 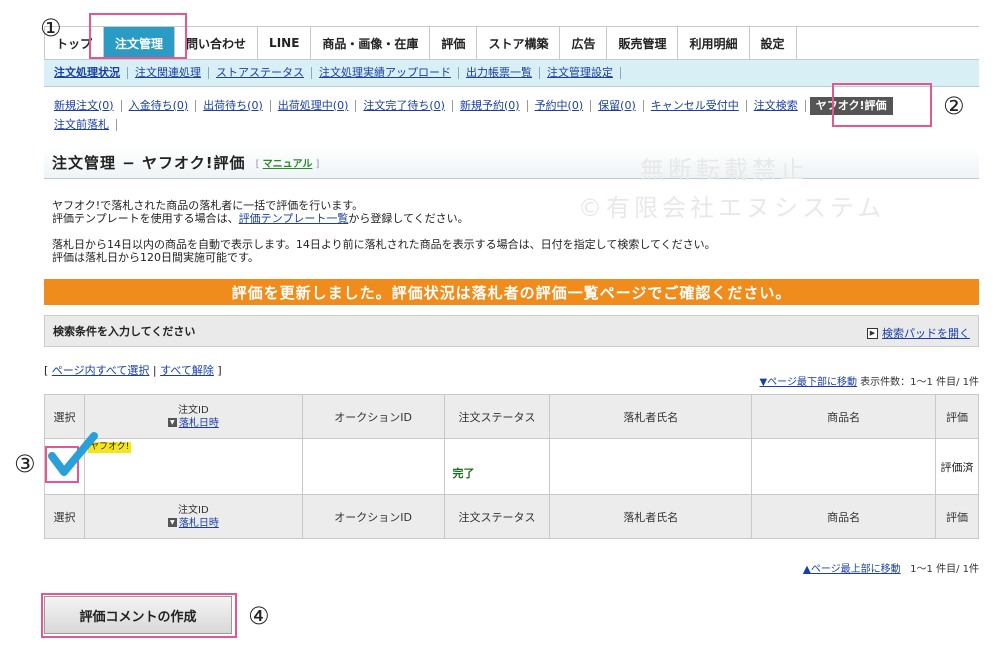 What do you see at coordinates (643, 43) in the screenshot?
I see `tab-sales: 販売管理` at bounding box center [643, 43].